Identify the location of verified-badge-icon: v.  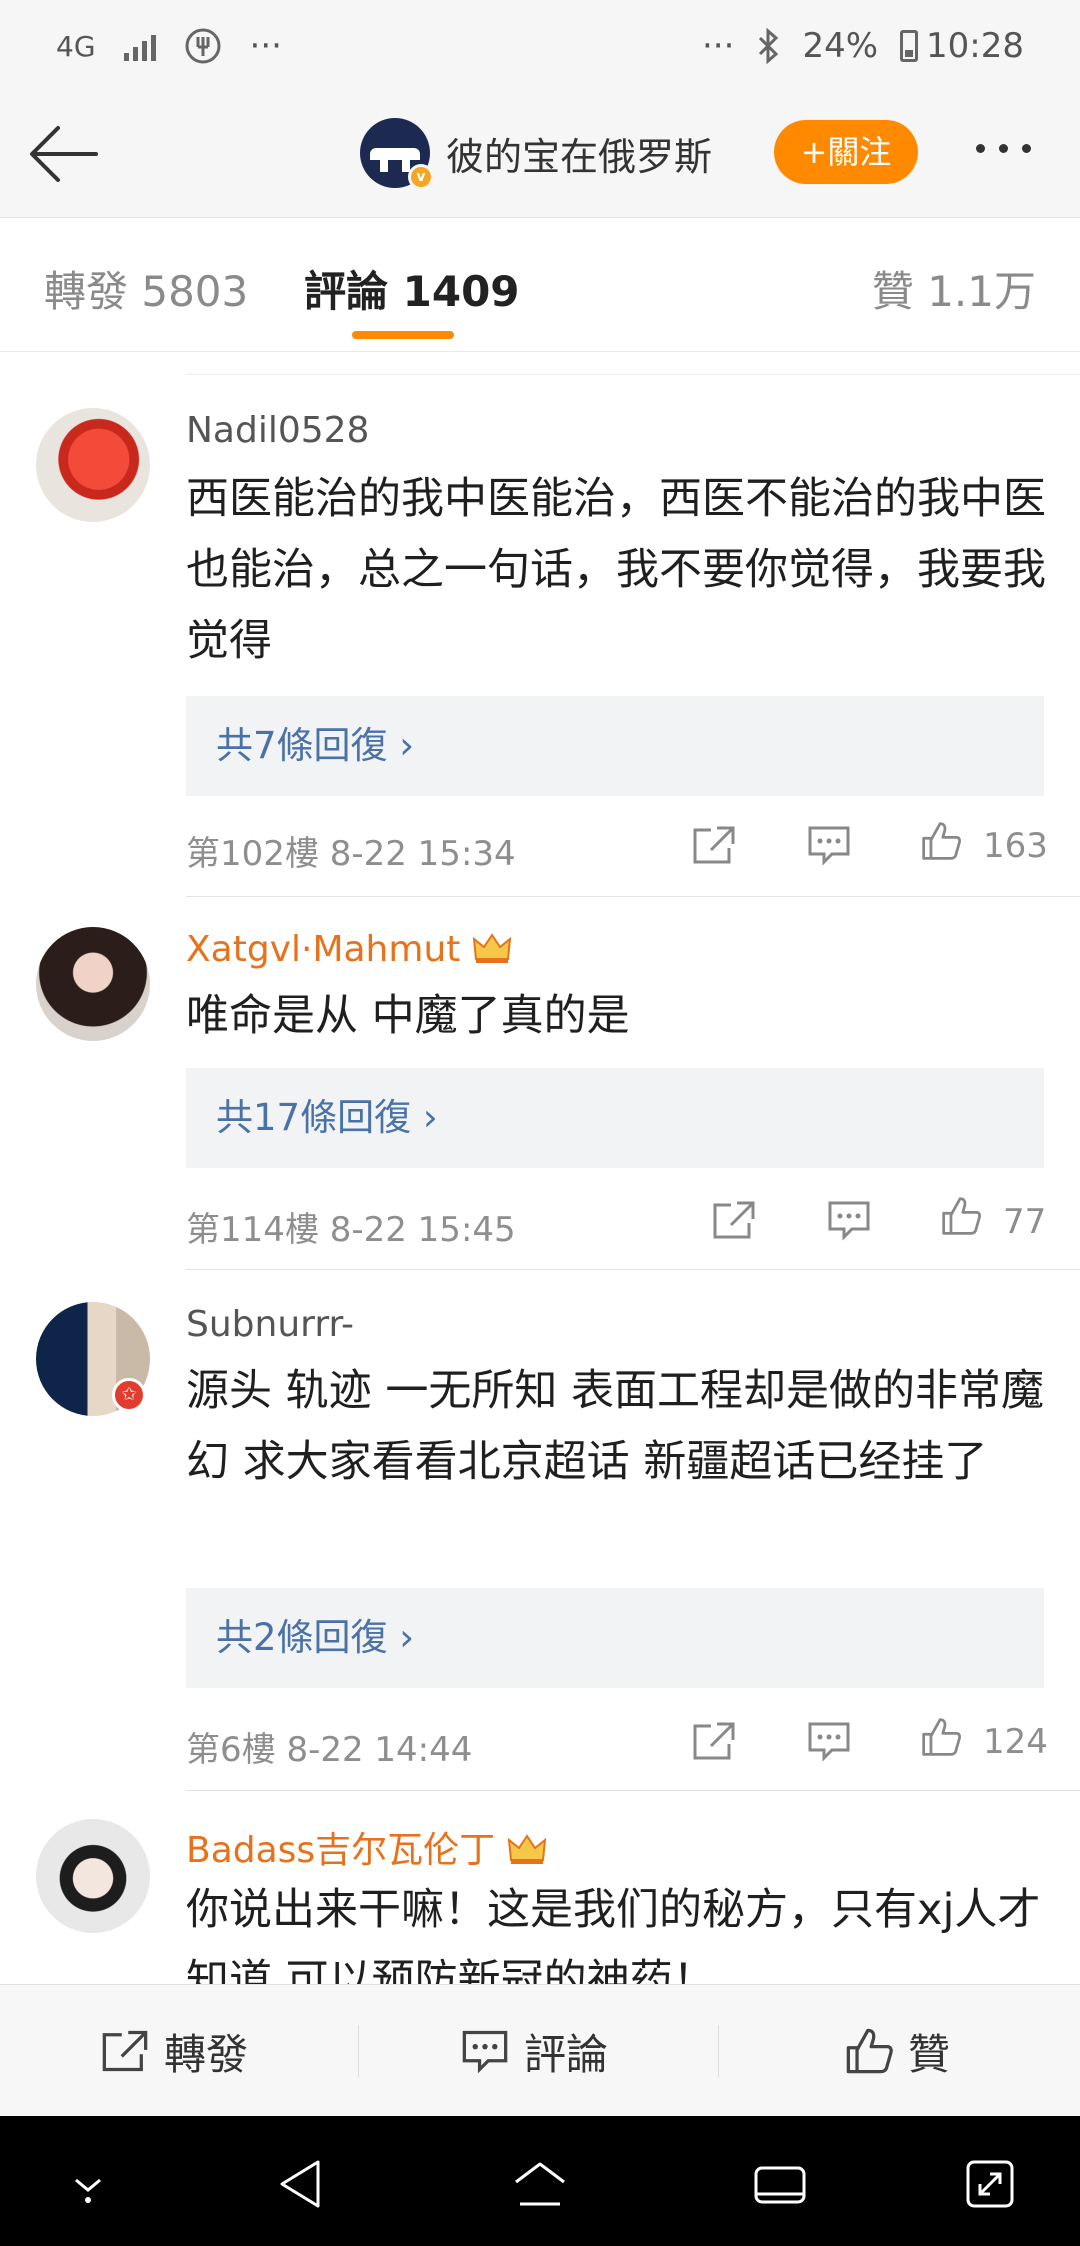
(421, 177).